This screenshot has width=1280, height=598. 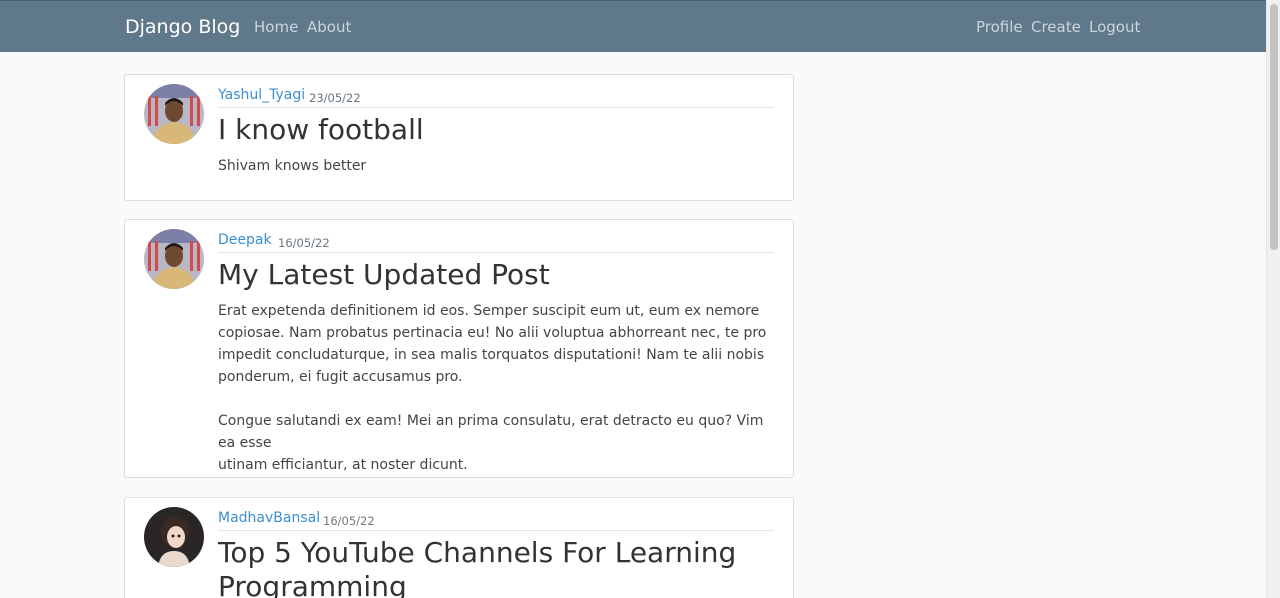 What do you see at coordinates (261, 95) in the screenshot?
I see `post-author-link: Yashul_Tyagi` at bounding box center [261, 95].